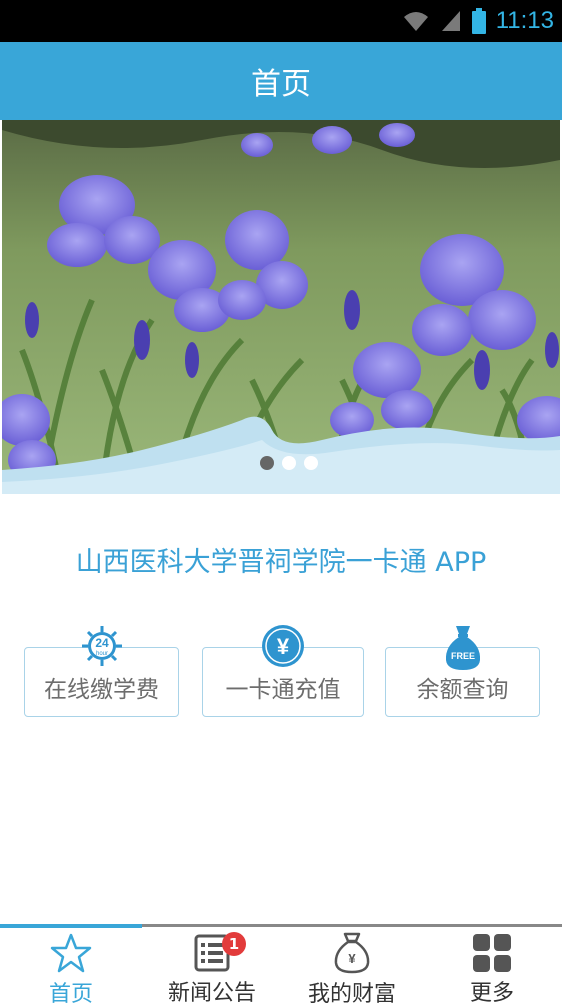 This screenshot has width=562, height=1008. I want to click on balance-query-label: 余额查询, so click(462, 690).